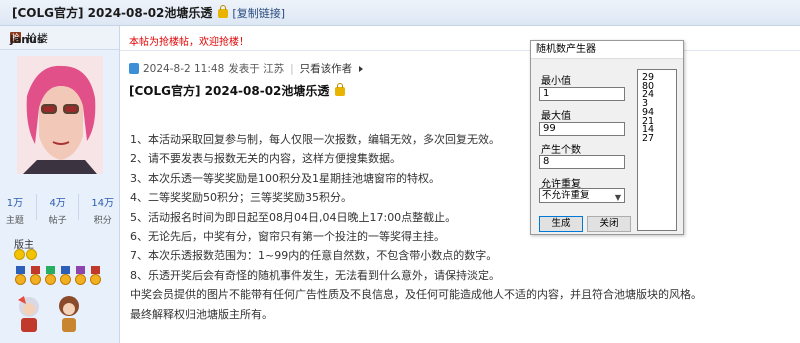  I want to click on repeat-select-value: 不允许重复, so click(566, 195).